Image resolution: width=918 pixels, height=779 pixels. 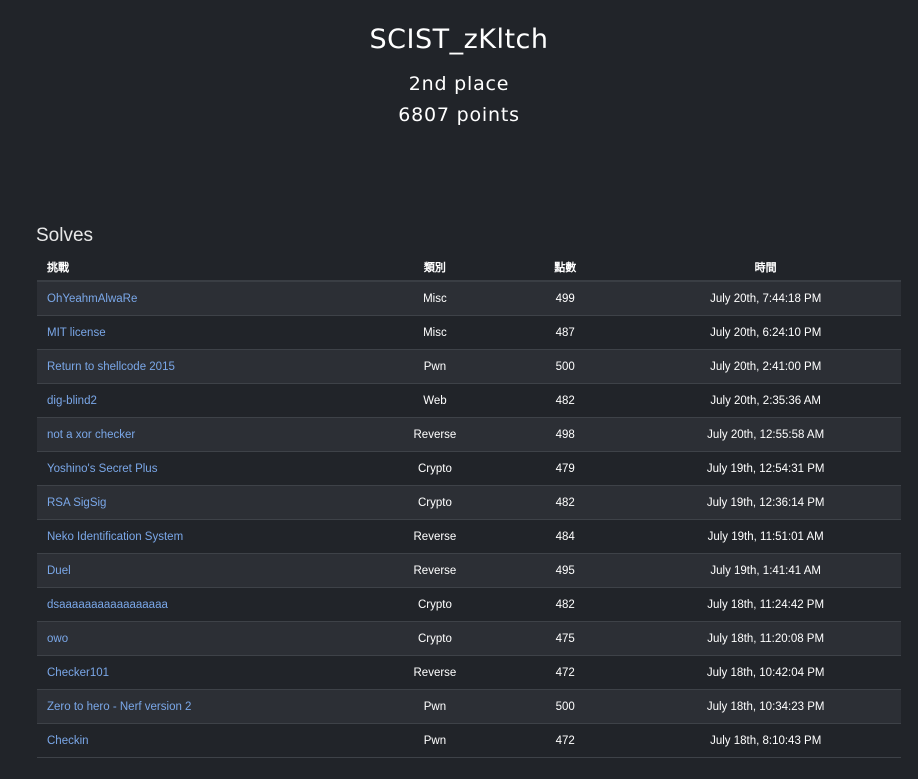 I want to click on header-category: 類別, so click(x=435, y=268).